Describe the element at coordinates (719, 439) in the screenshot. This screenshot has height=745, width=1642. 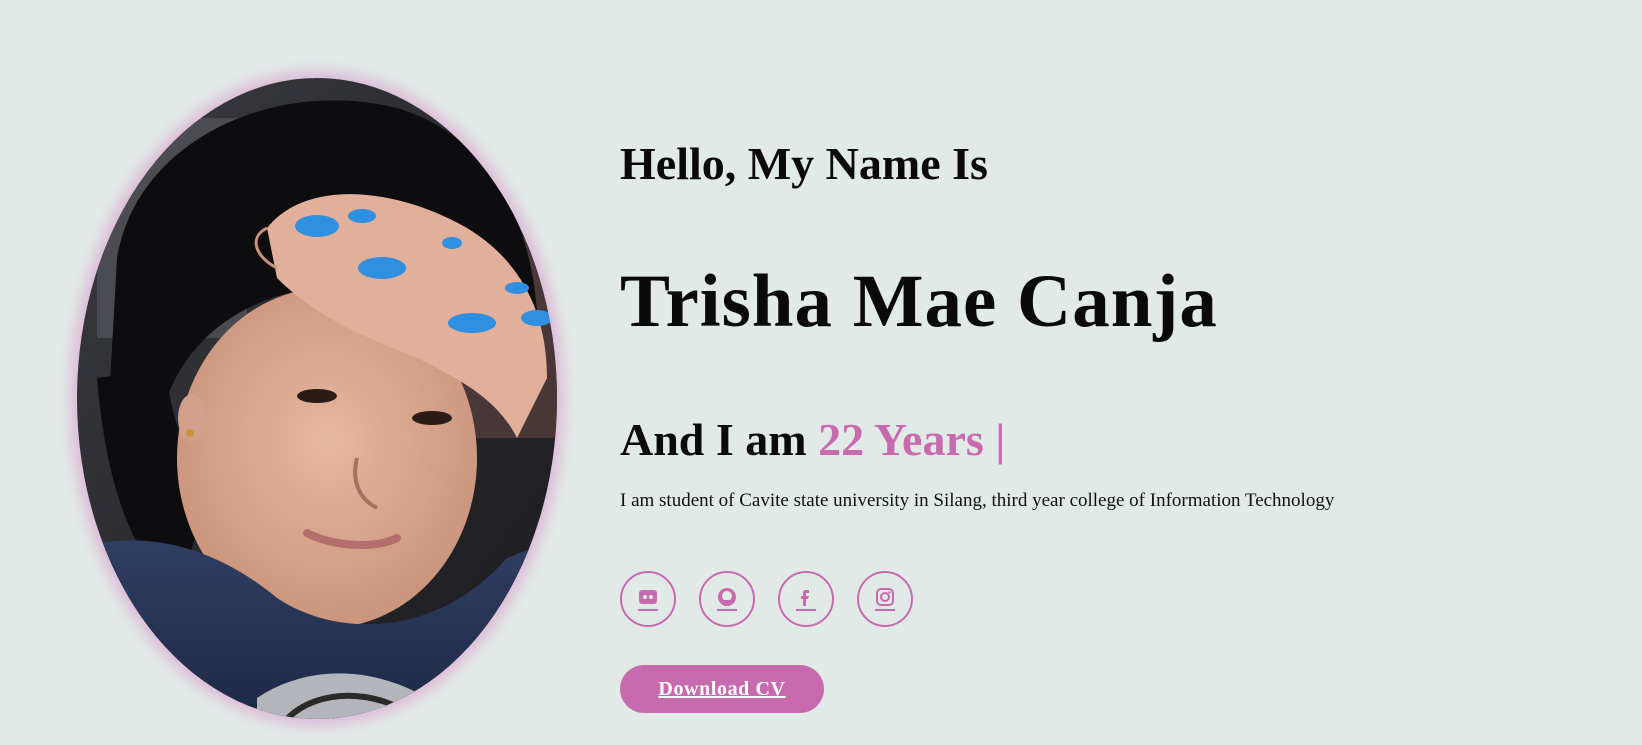
I see `age-prefix: And I am` at that location.